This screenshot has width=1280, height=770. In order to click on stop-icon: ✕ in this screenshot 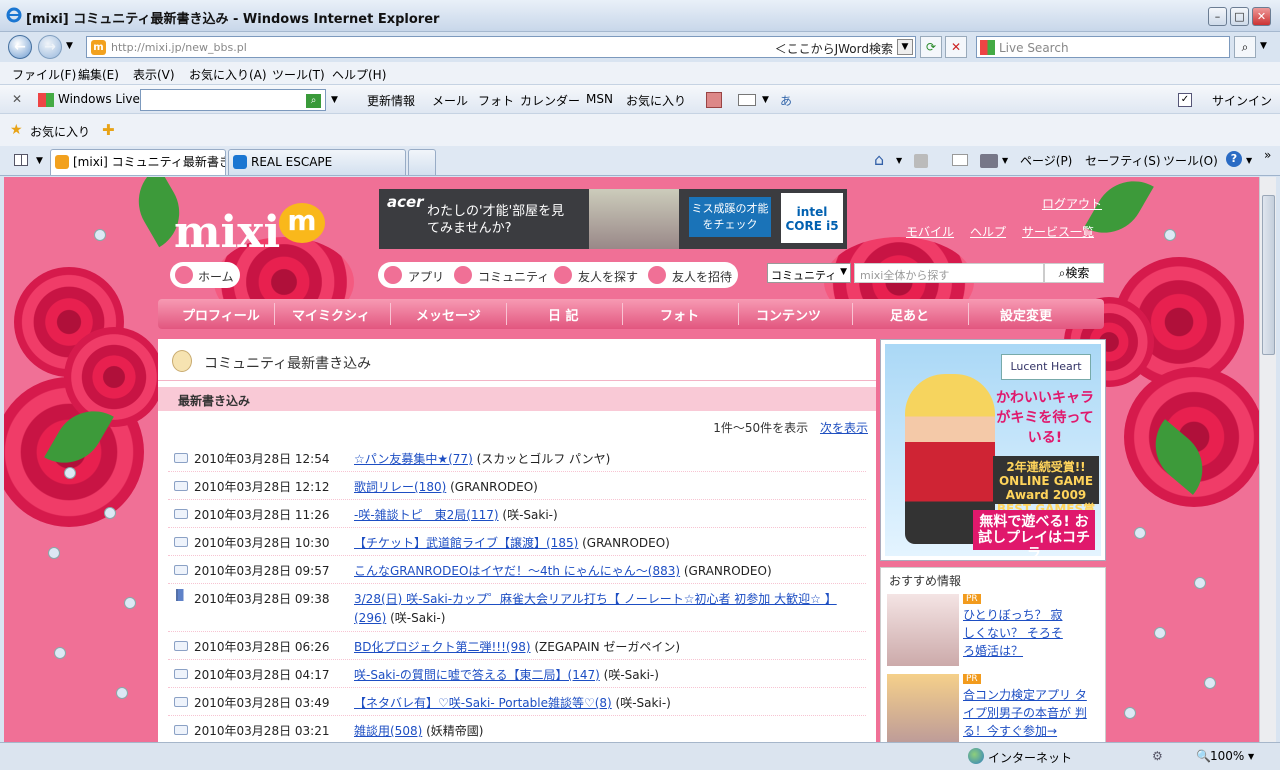, I will do `click(956, 47)`.